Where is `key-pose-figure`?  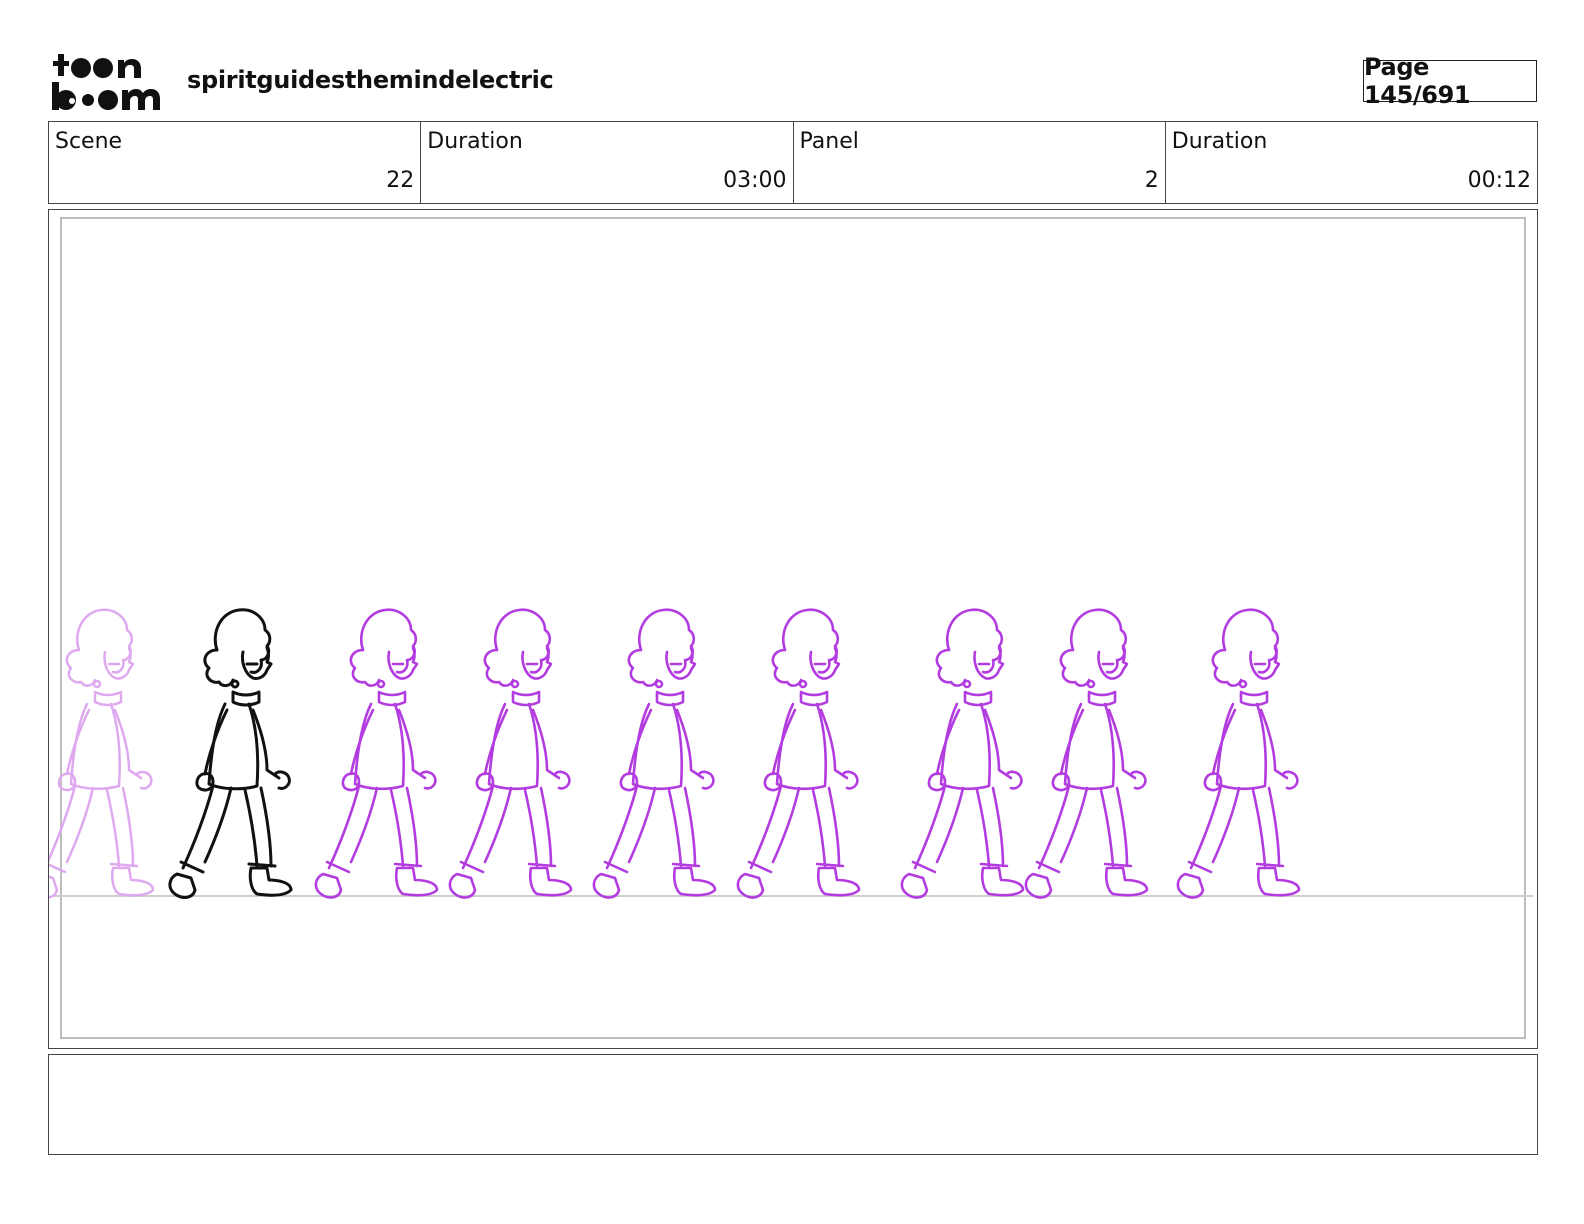 key-pose-figure is located at coordinates (230, 753).